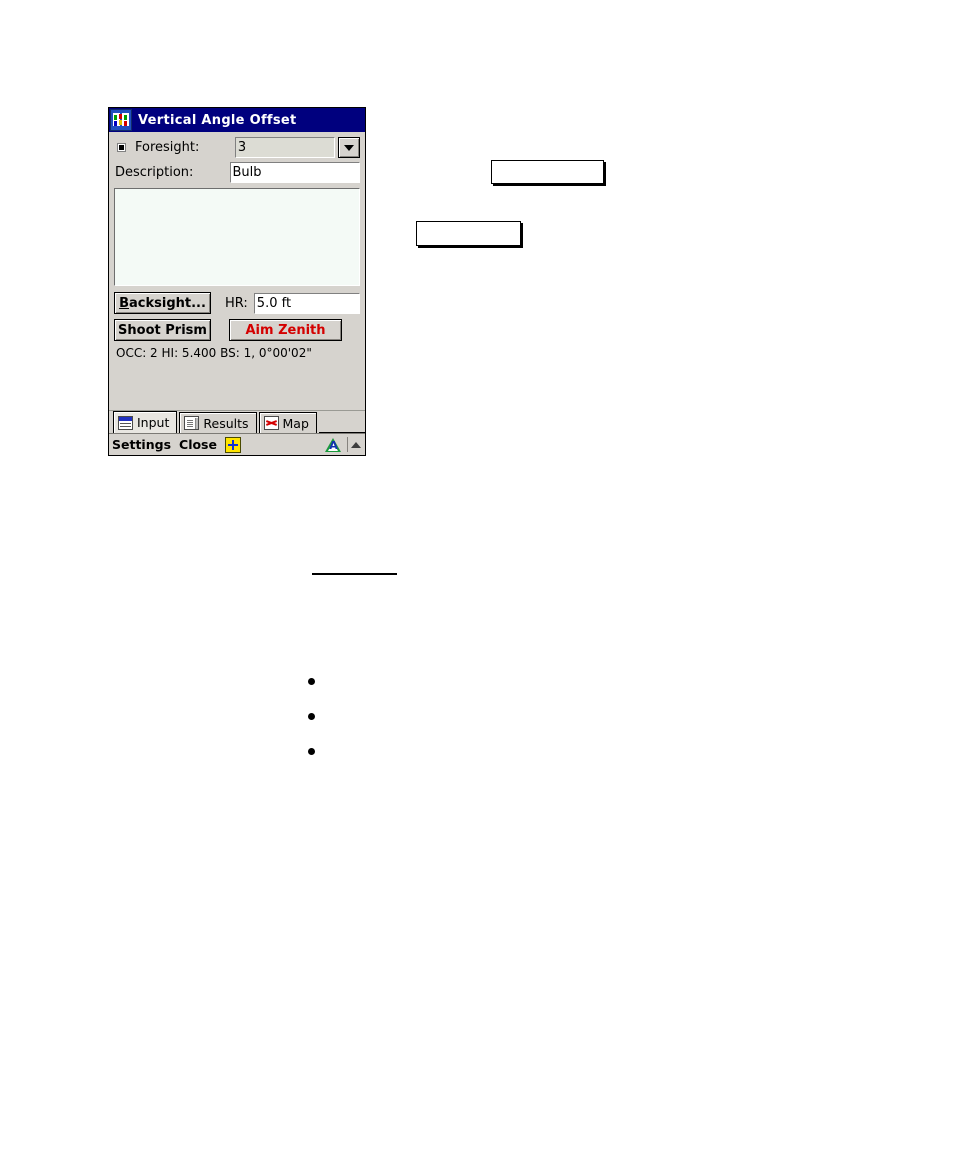  What do you see at coordinates (167, 147) in the screenshot?
I see `foresight-label: Foresight:` at bounding box center [167, 147].